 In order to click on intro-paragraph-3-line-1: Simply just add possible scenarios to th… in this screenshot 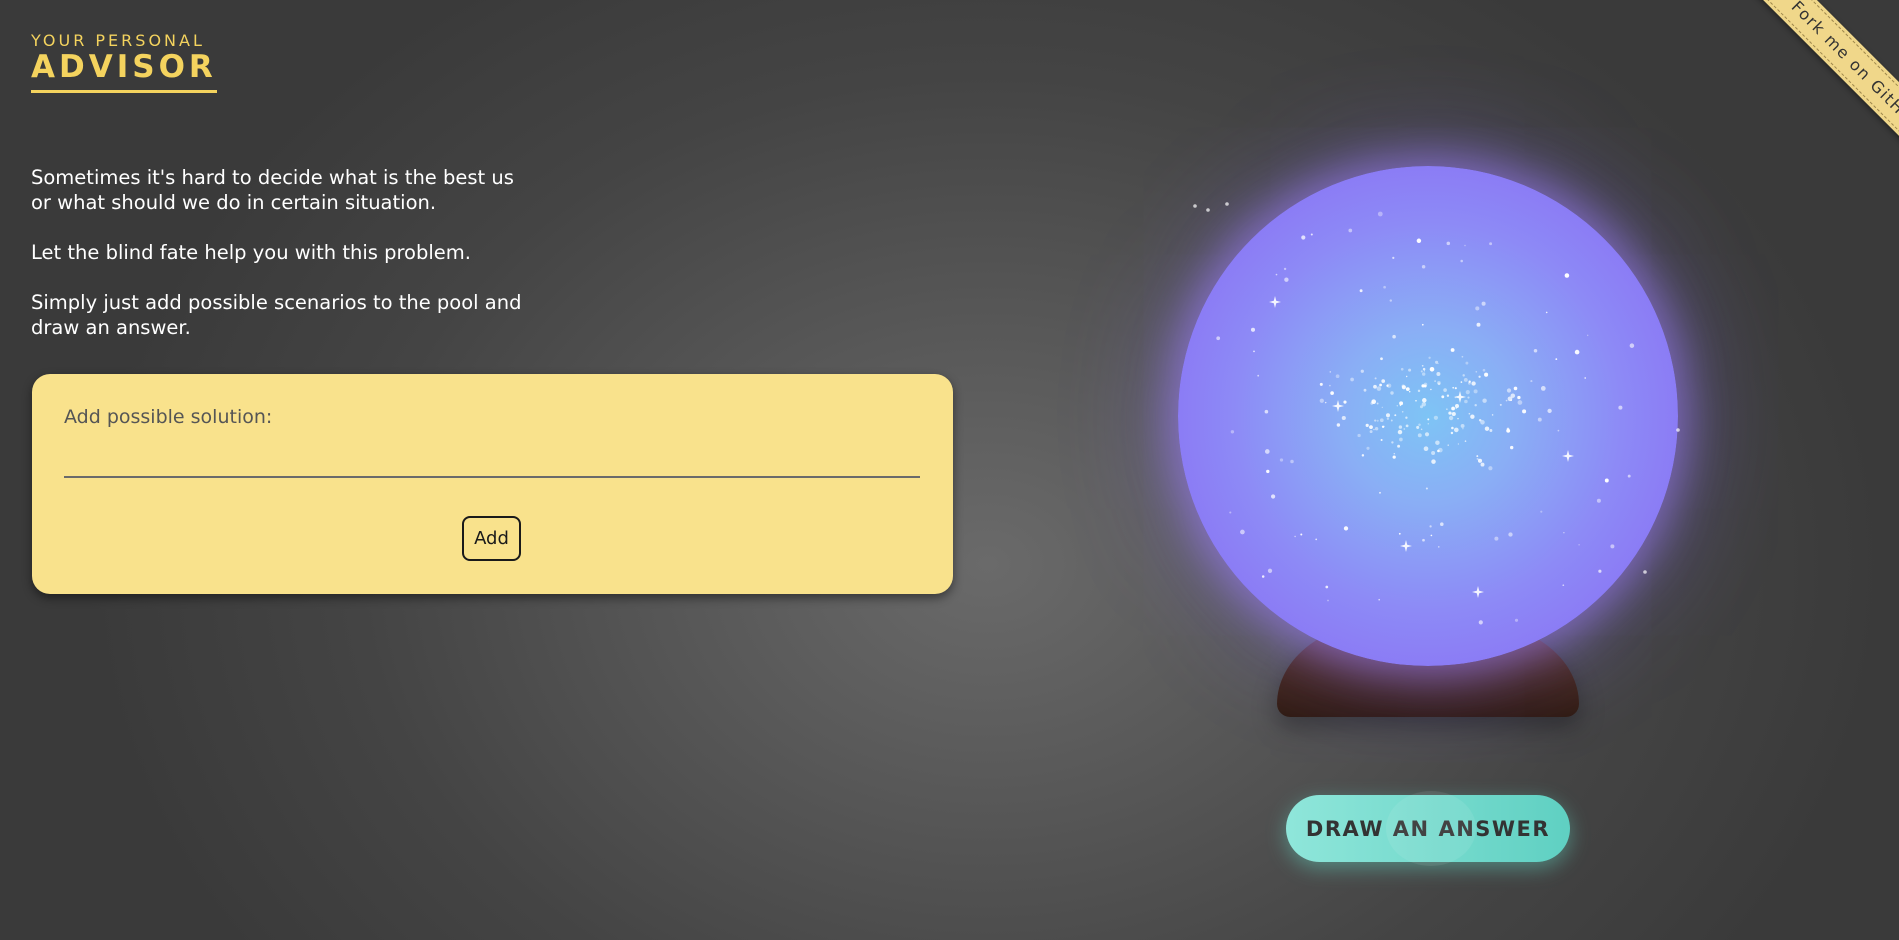, I will do `click(276, 302)`.